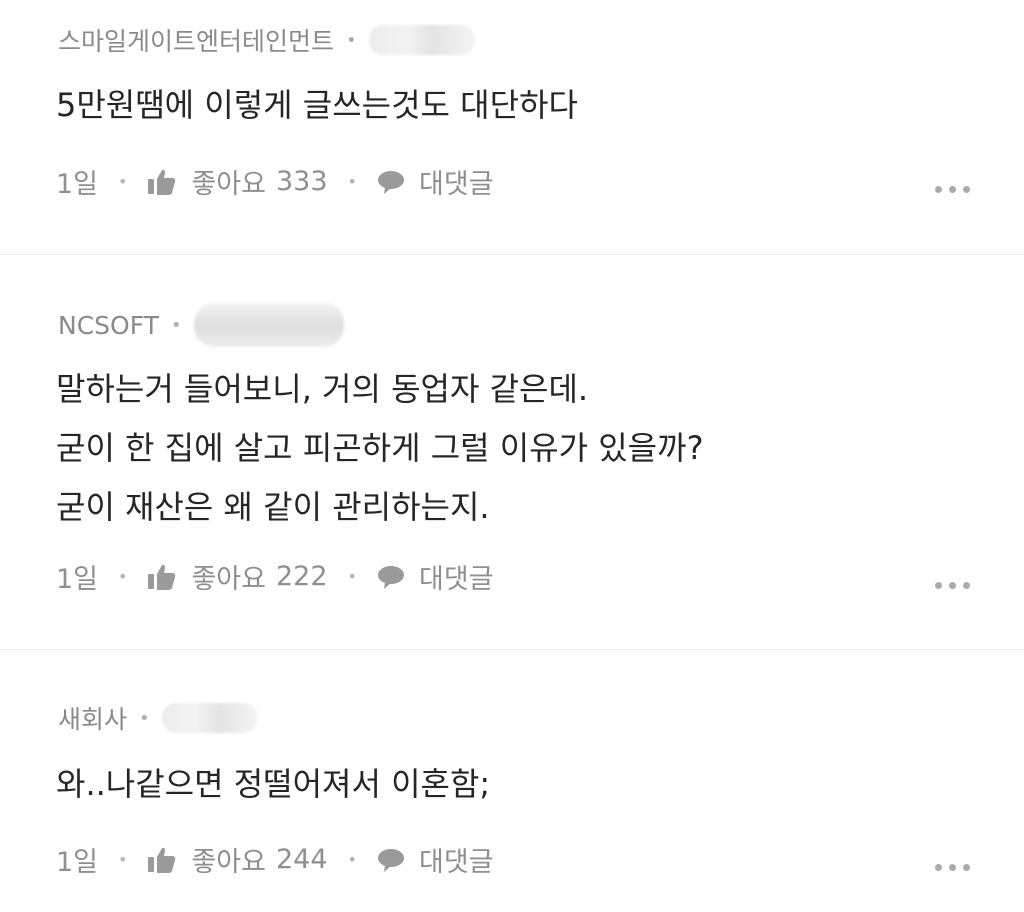 Image resolution: width=1024 pixels, height=912 pixels. What do you see at coordinates (108, 325) in the screenshot?
I see `author-name: NCSOFT` at bounding box center [108, 325].